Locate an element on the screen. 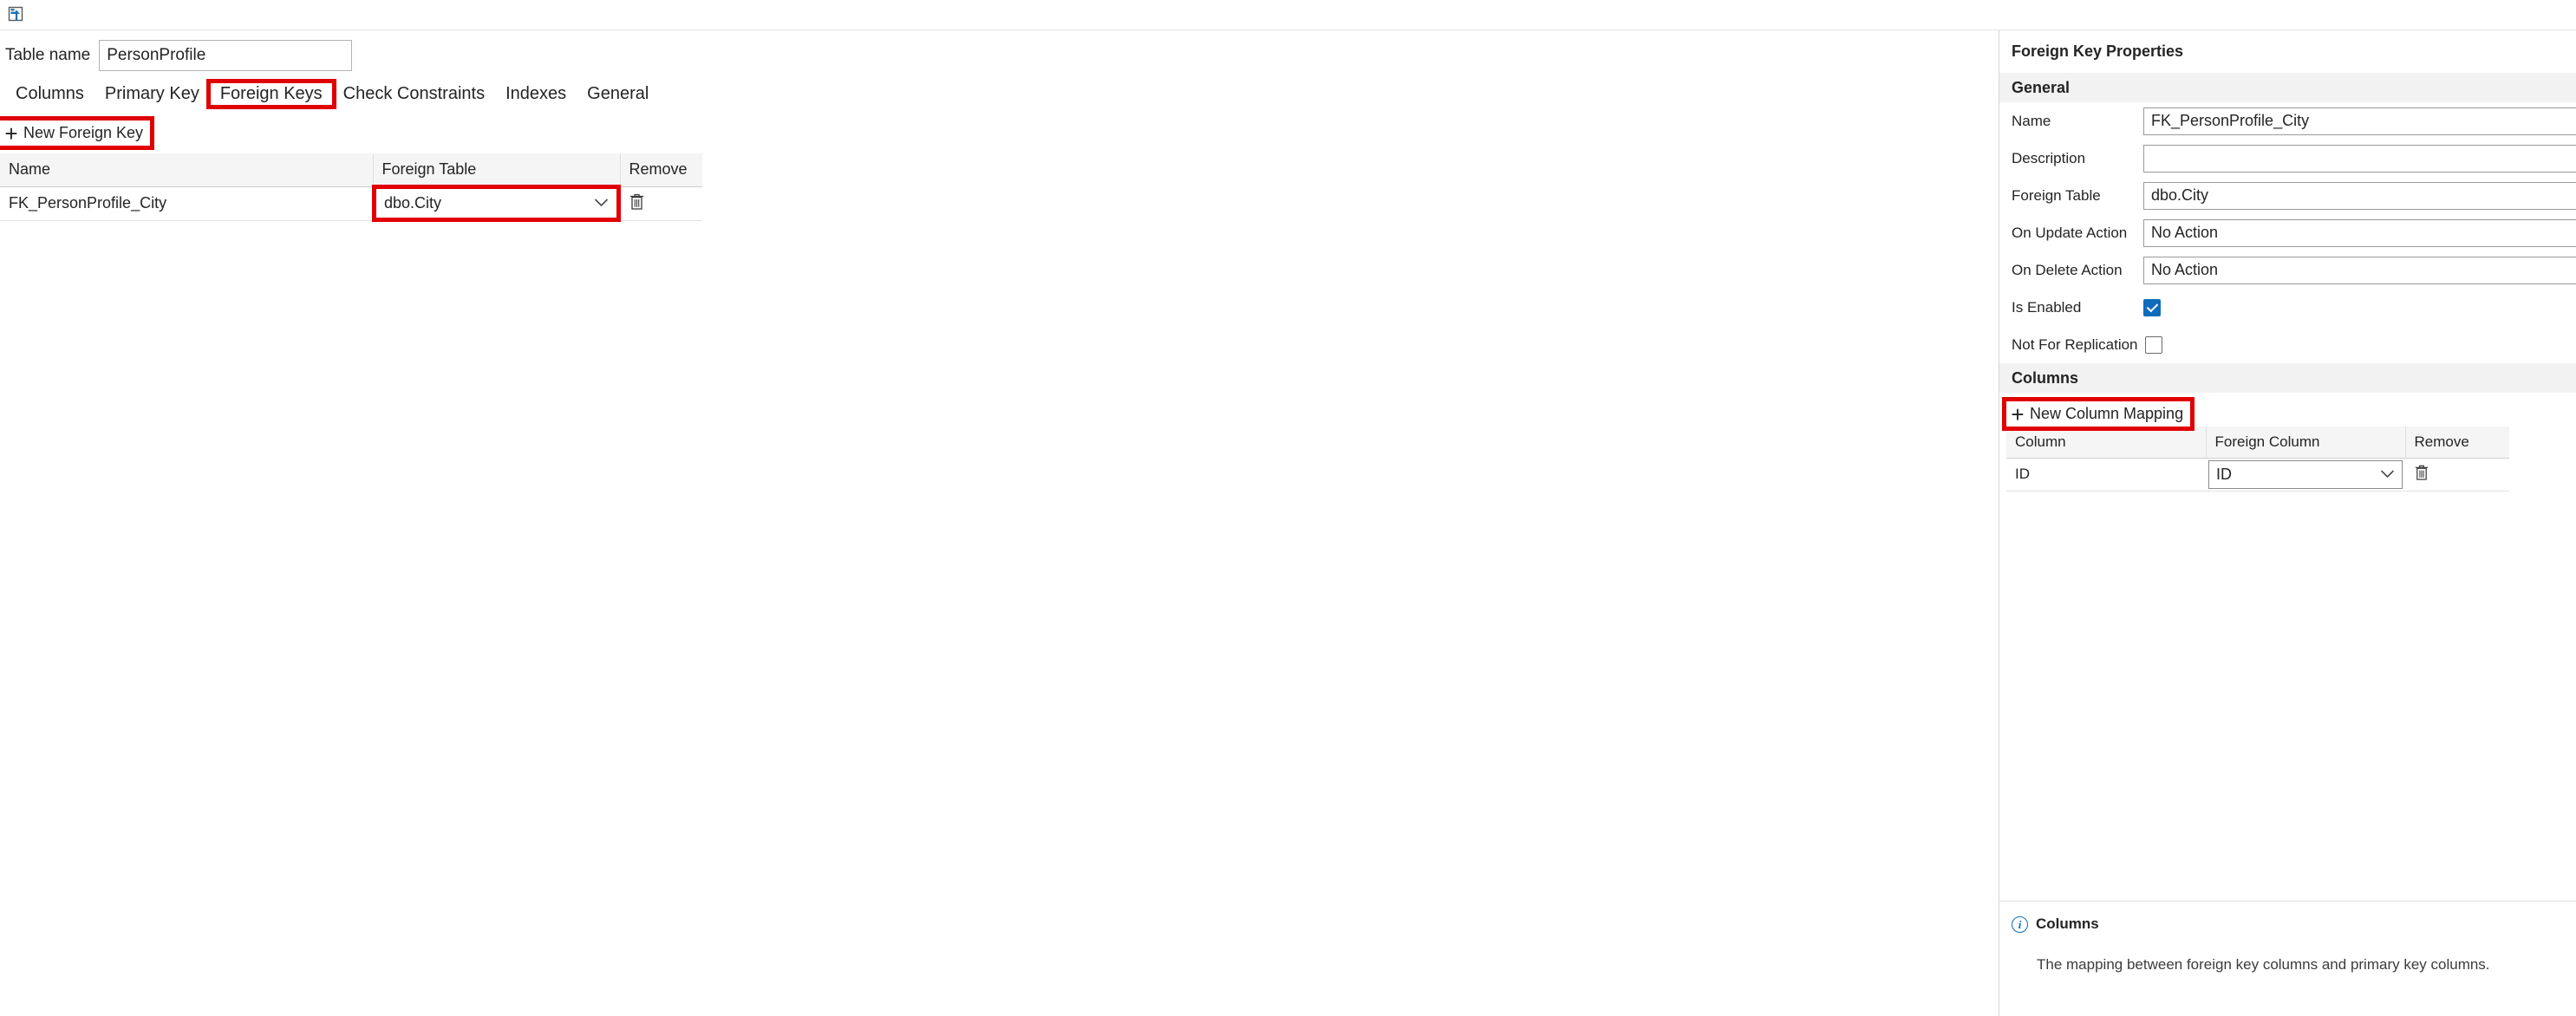  new-foreign-key-label: New Foreign Key is located at coordinates (84, 132).